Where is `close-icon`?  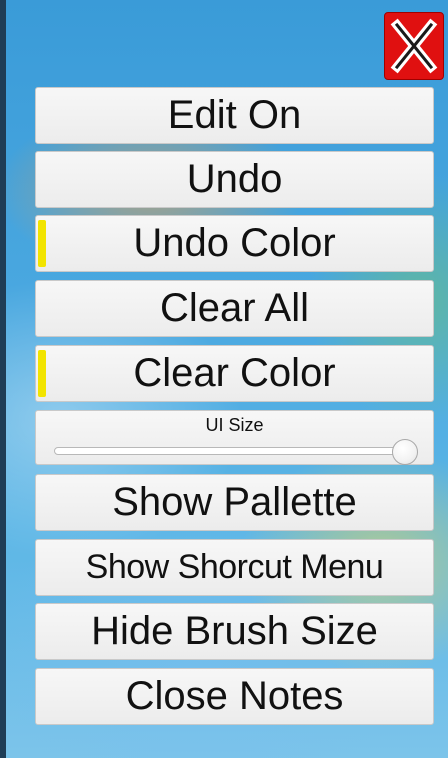
close-icon is located at coordinates (414, 46).